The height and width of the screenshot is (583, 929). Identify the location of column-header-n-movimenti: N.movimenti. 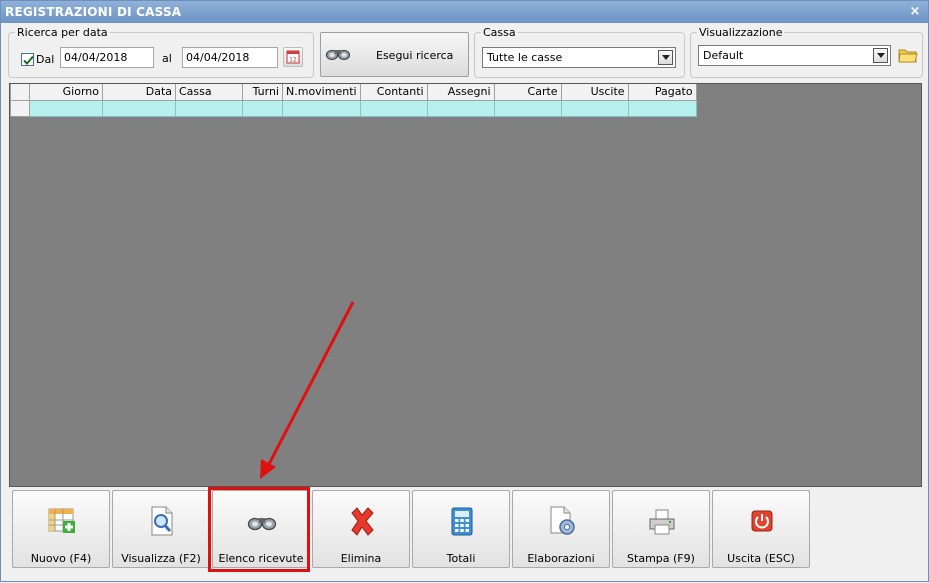
(321, 92).